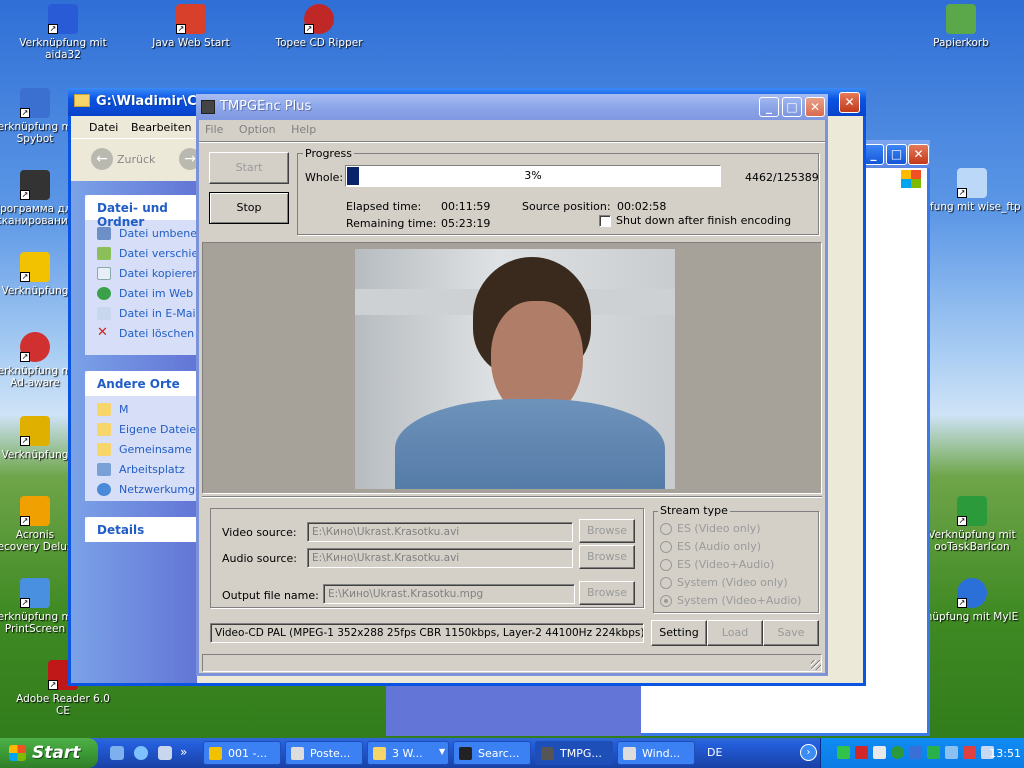 The height and width of the screenshot is (768, 1024). I want to click on task-delete: ✕ Datei löschen, so click(141, 334).